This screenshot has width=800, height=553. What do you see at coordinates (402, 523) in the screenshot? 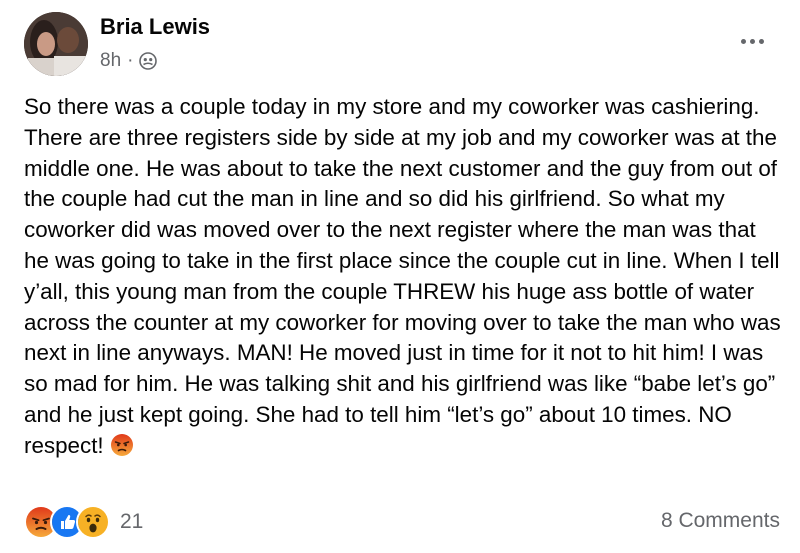
I see `post-footer: 21 8 Comments` at bounding box center [402, 523].